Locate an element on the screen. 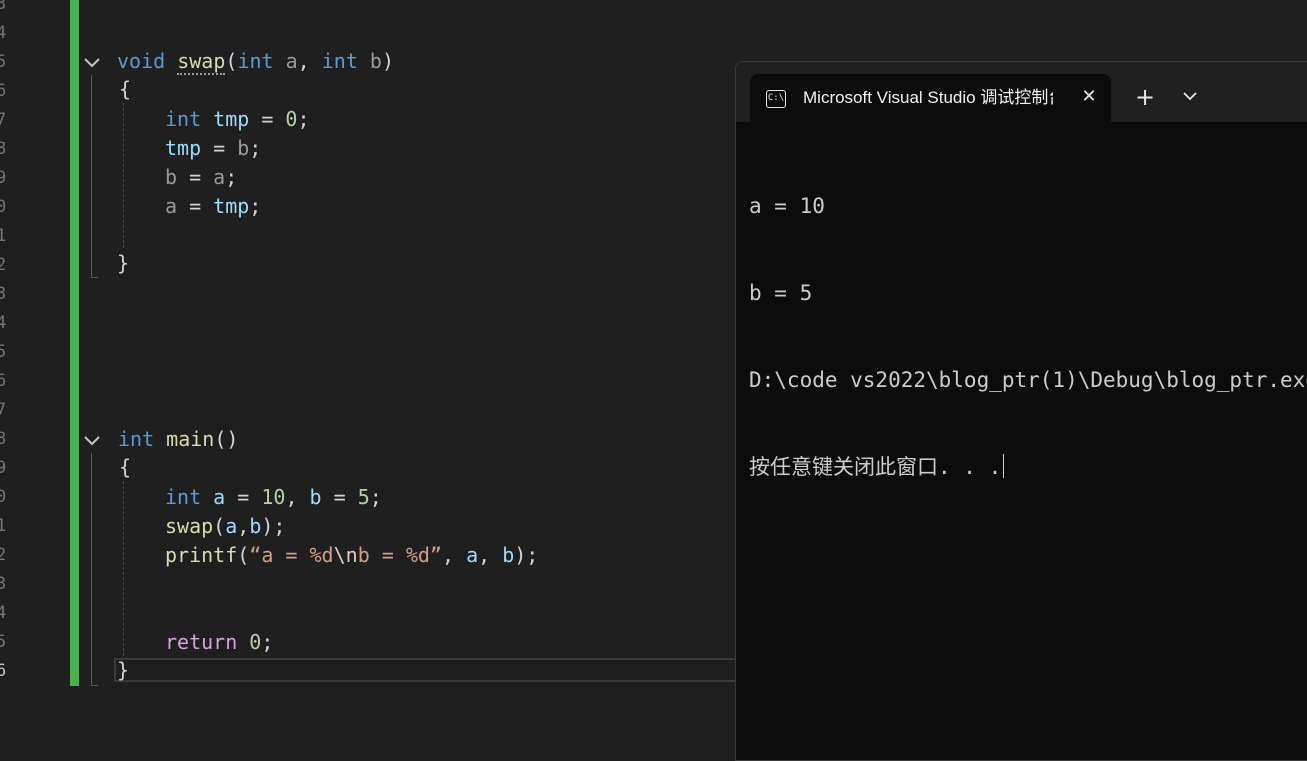 The height and width of the screenshot is (761, 1307). number: 10 is located at coordinates (273, 497).